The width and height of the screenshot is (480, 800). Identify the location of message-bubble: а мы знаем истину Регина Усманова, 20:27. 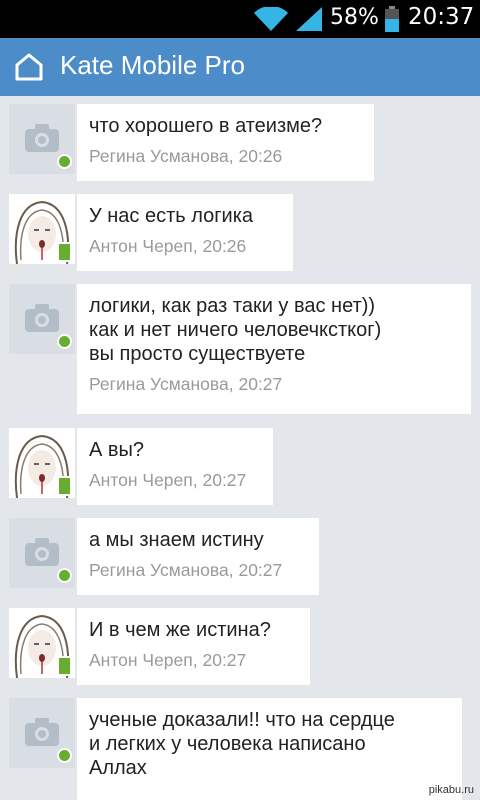
(198, 556).